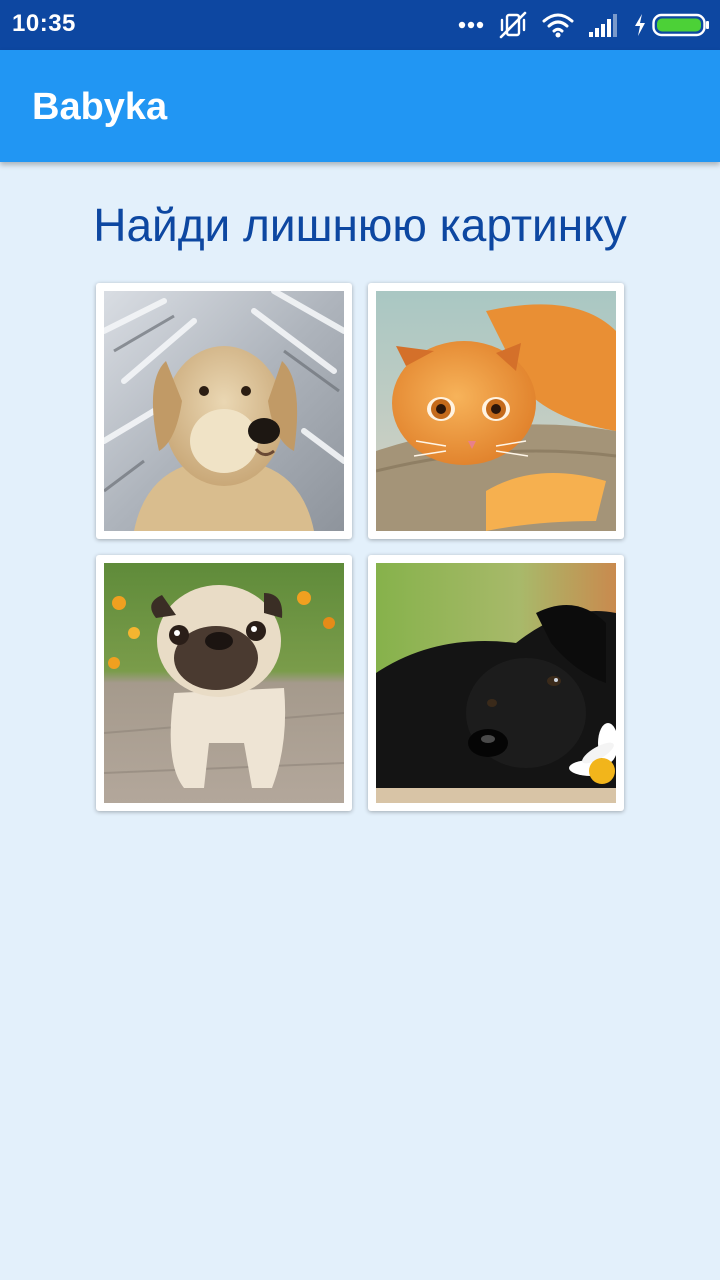  What do you see at coordinates (360, 106) in the screenshot?
I see `app-bar: Babyka` at bounding box center [360, 106].